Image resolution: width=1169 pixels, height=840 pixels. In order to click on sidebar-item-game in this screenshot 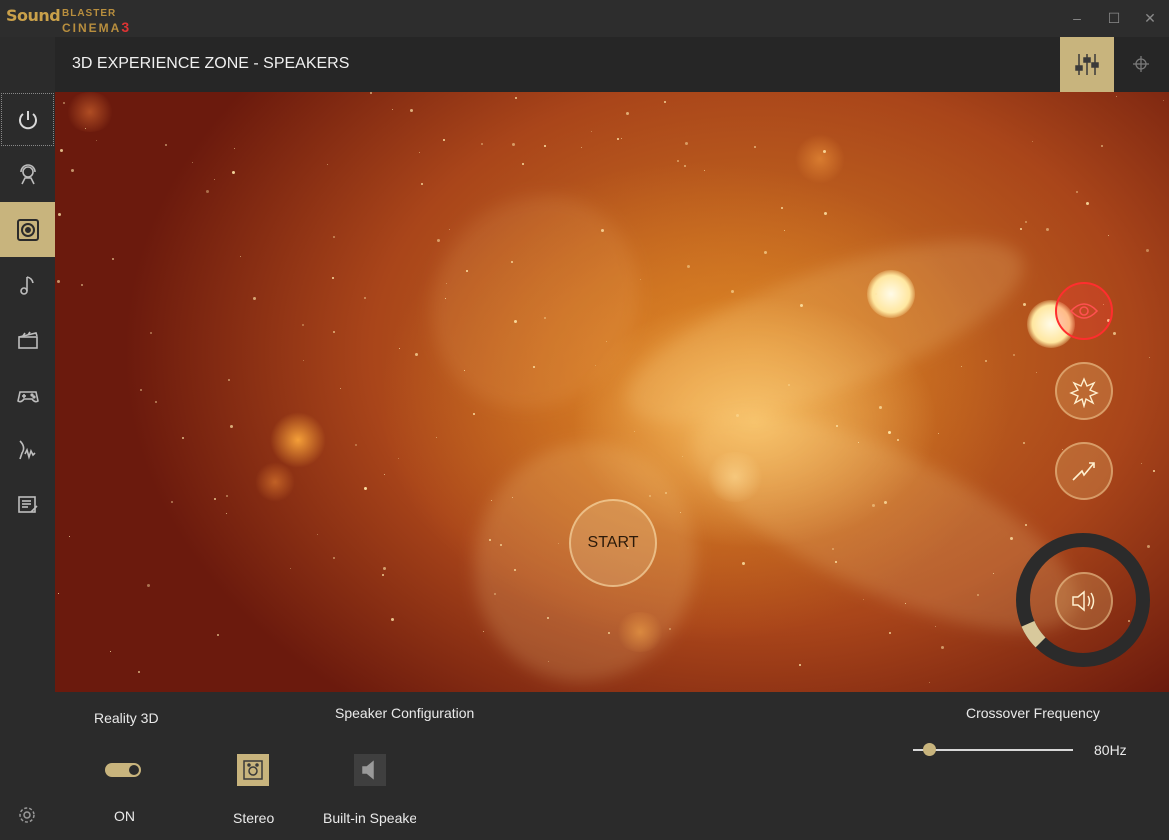, I will do `click(27, 394)`.